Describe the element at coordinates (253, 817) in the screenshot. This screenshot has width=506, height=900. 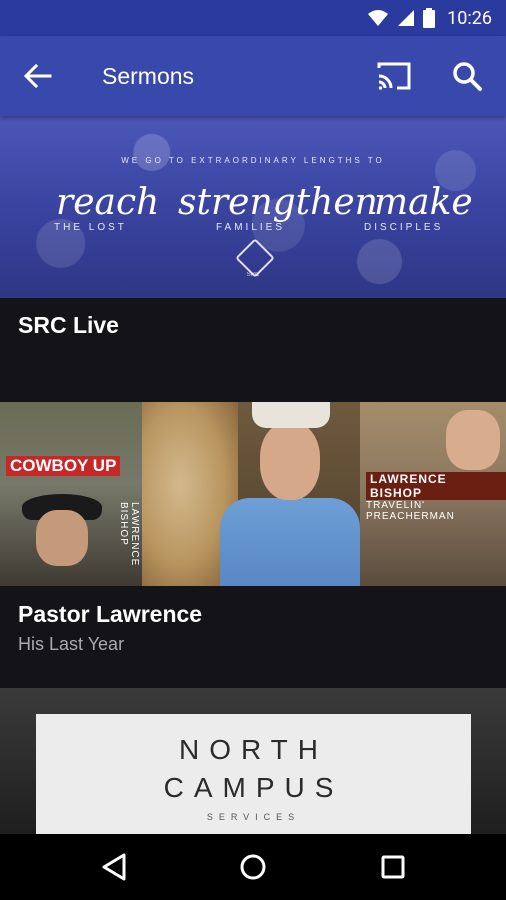
I see `banner-line-services: SERVICES` at that location.